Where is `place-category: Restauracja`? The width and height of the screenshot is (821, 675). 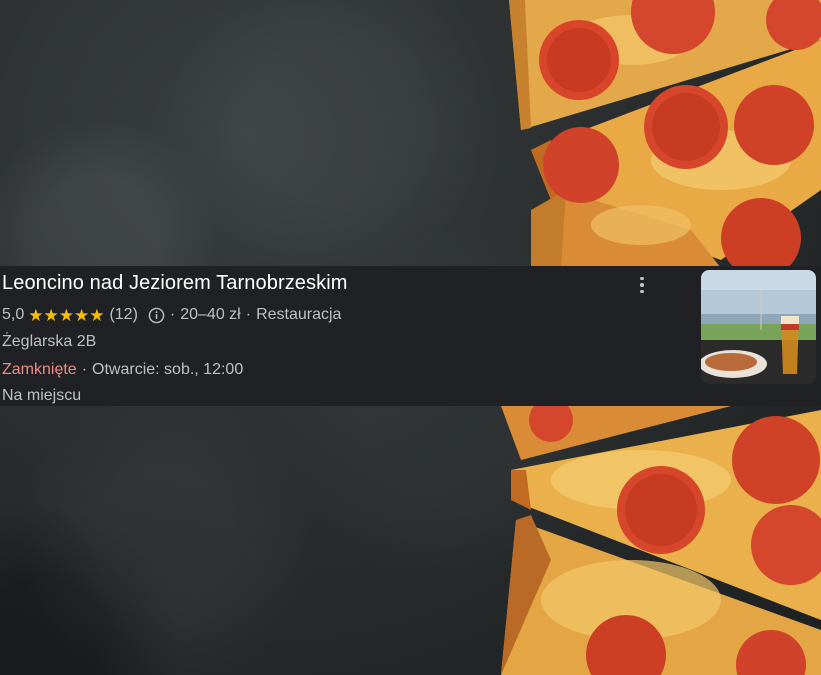
place-category: Restauracja is located at coordinates (299, 314).